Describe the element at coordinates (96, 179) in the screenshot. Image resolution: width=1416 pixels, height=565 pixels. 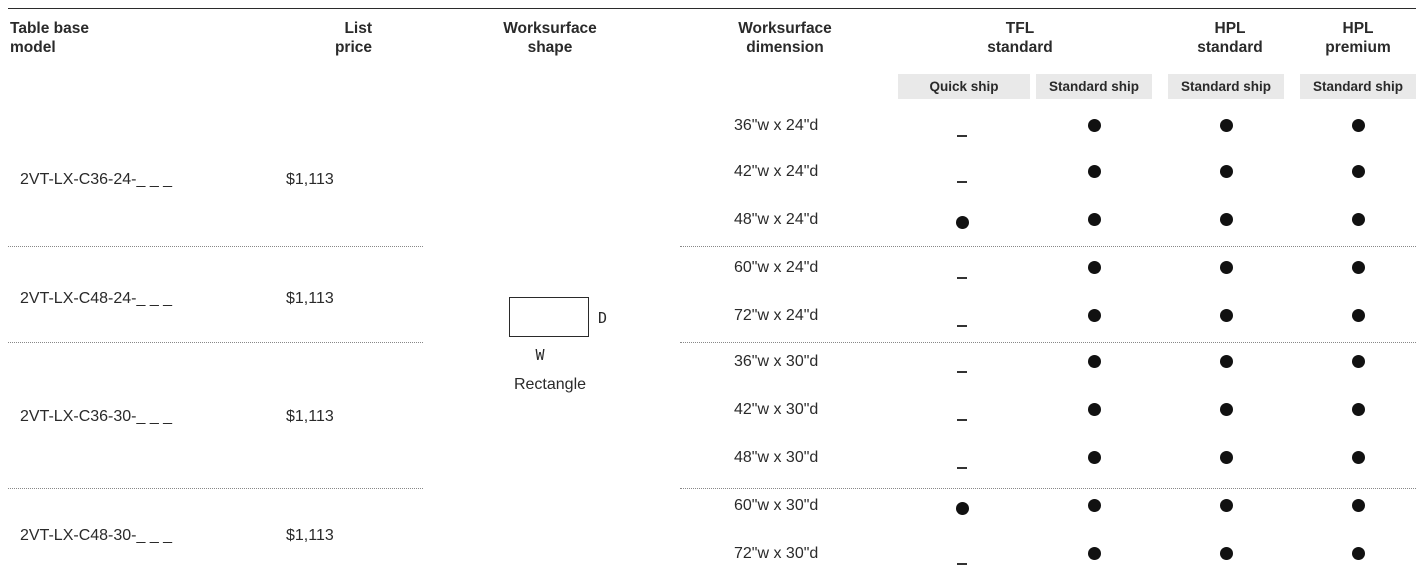
I see `model-cell: 2VT-LX-C36-24-_ _ _` at that location.